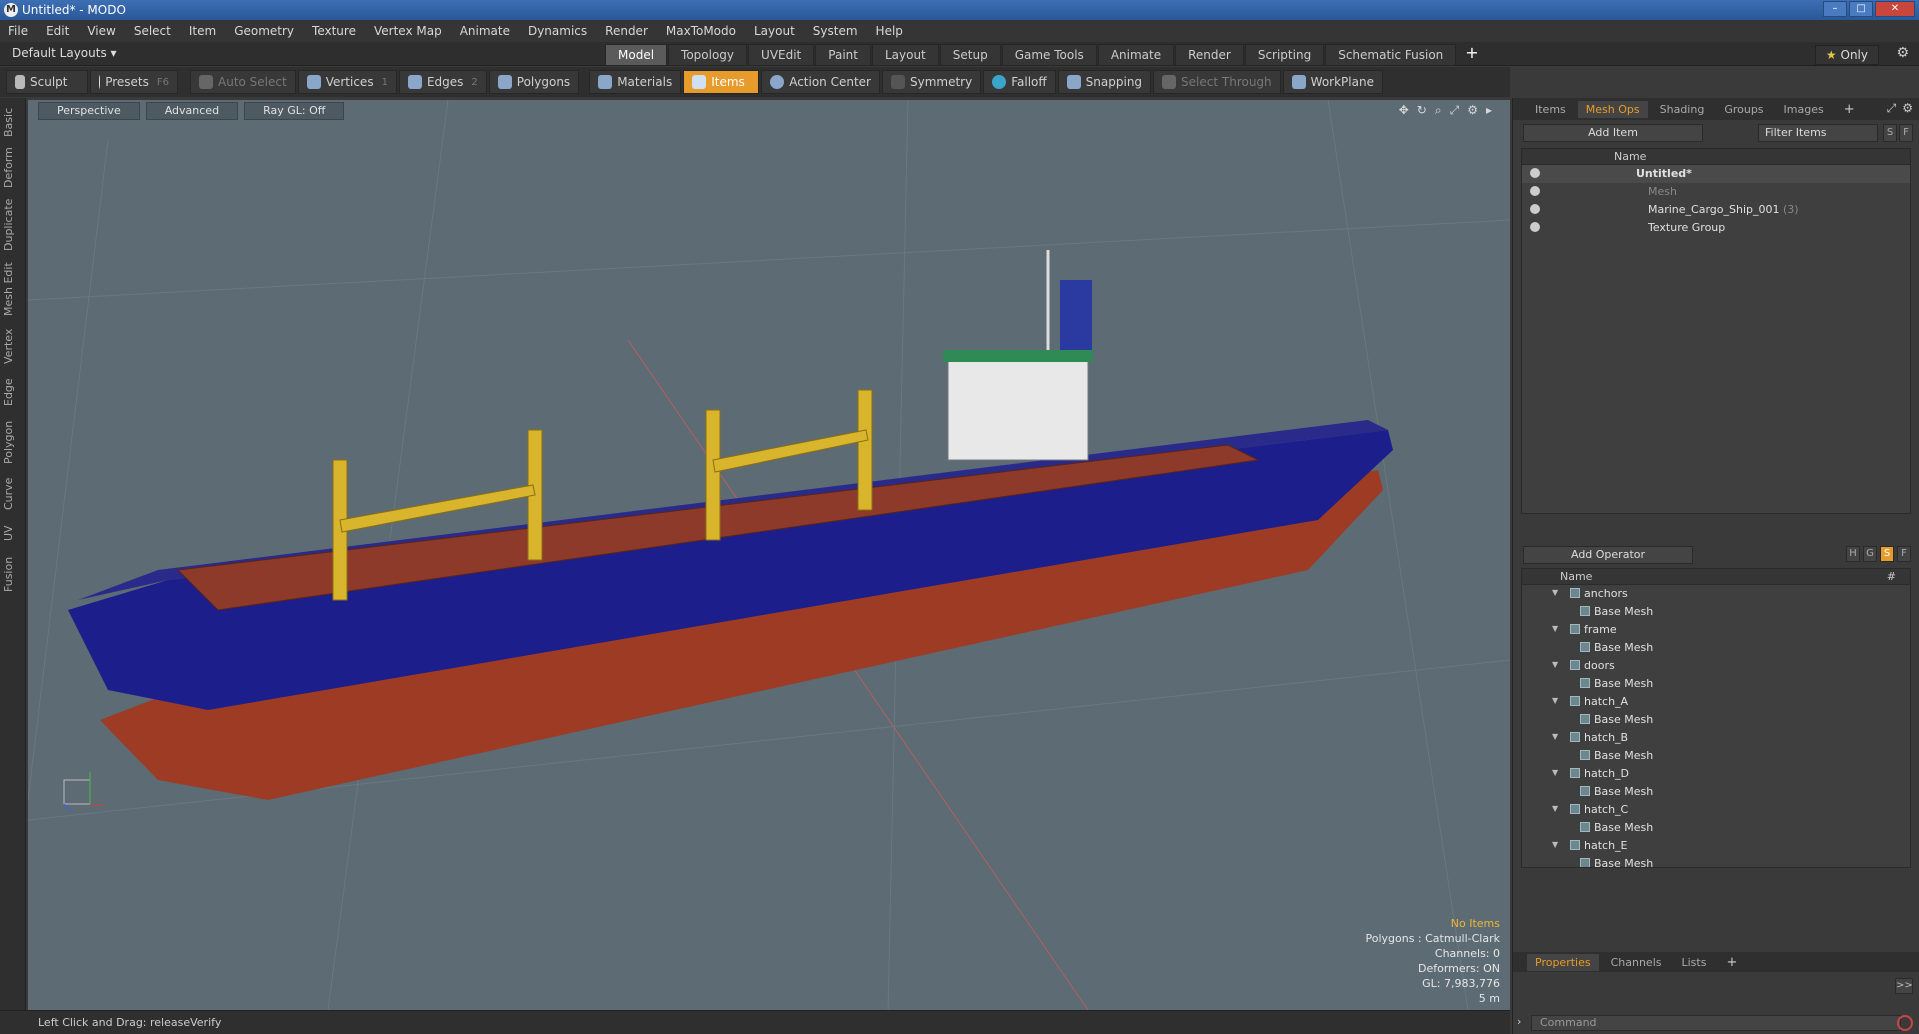 The image size is (1919, 1034). What do you see at coordinates (152, 31) in the screenshot?
I see `menu-select: Select` at bounding box center [152, 31].